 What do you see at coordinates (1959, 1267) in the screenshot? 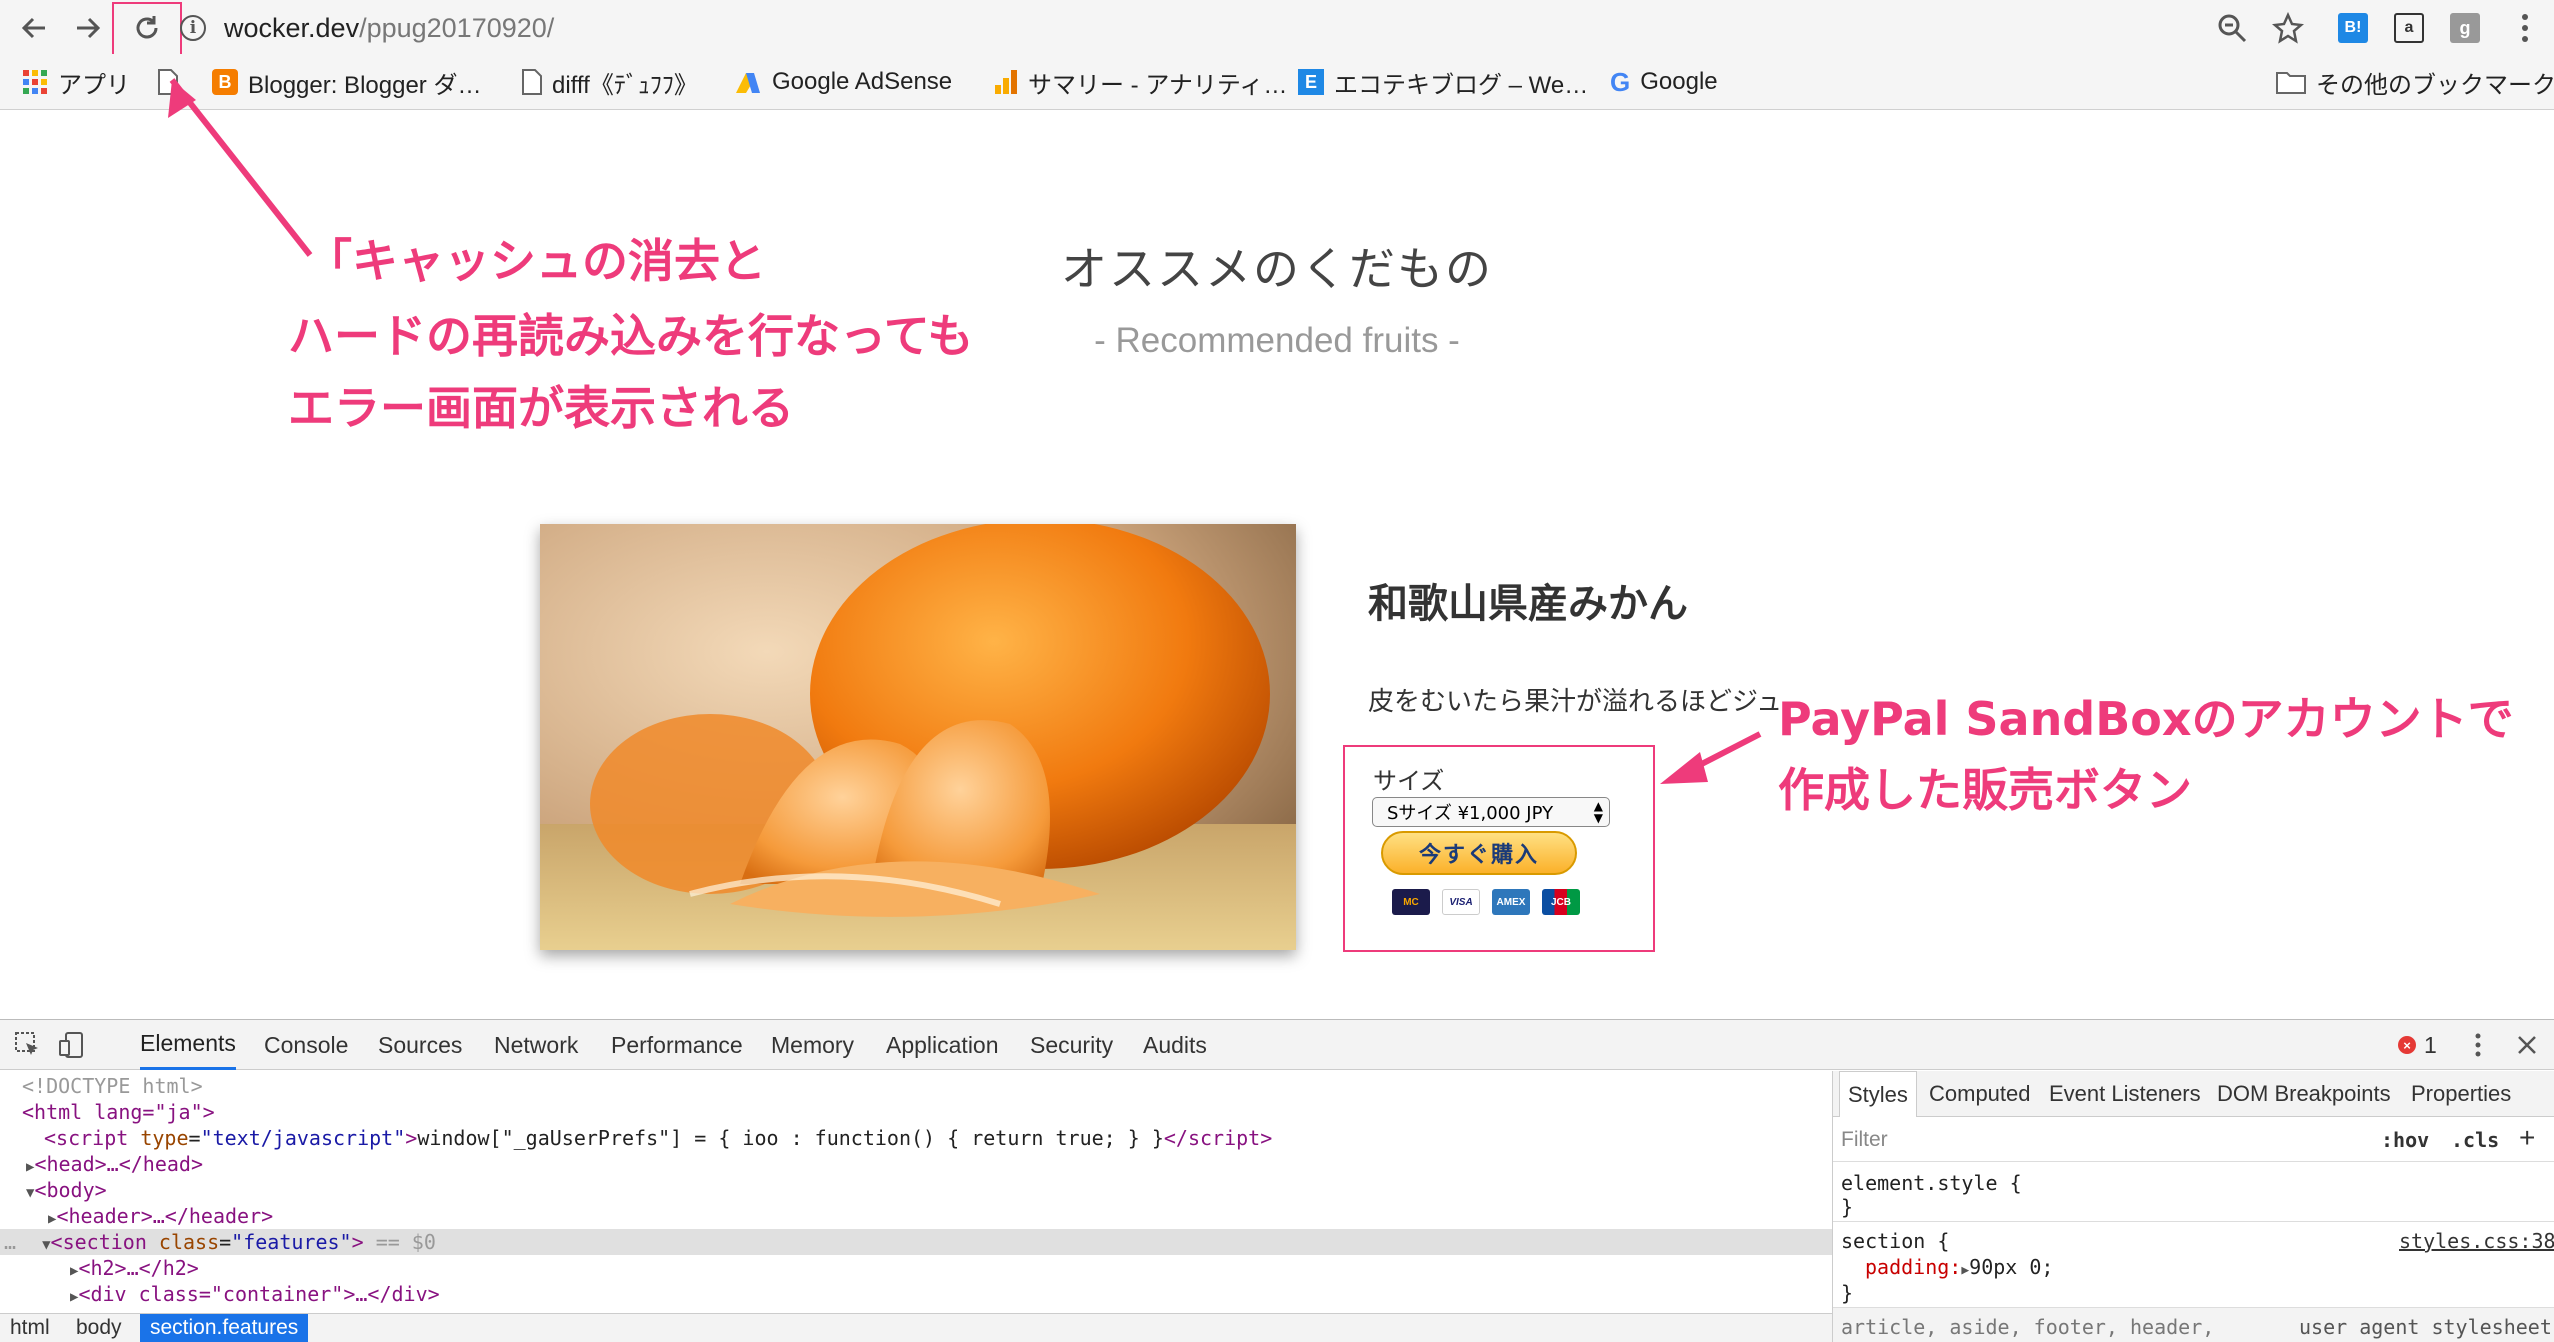
I see `padding-declaration: padding:▶90px 0;` at bounding box center [1959, 1267].